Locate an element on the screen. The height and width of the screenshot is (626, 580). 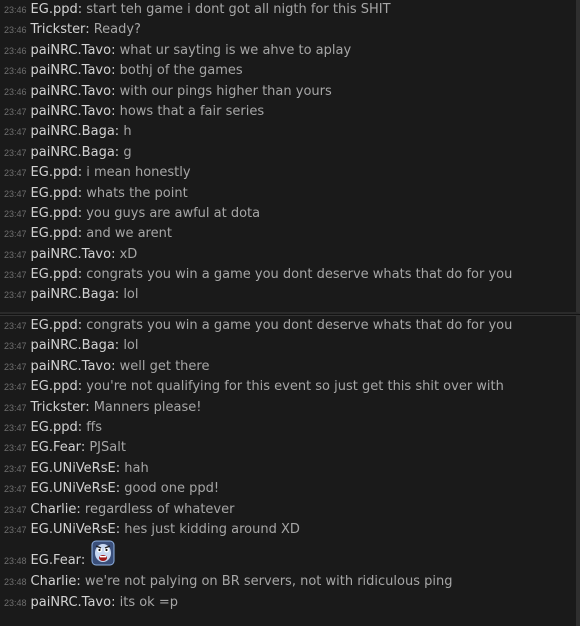
chat-message: 23:47 Trickster: Manners please! is located at coordinates (103, 407).